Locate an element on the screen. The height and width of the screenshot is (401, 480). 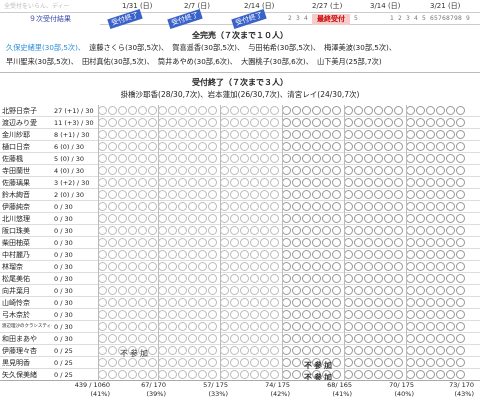
member-name: 金川紗耶 is located at coordinates (16, 135).